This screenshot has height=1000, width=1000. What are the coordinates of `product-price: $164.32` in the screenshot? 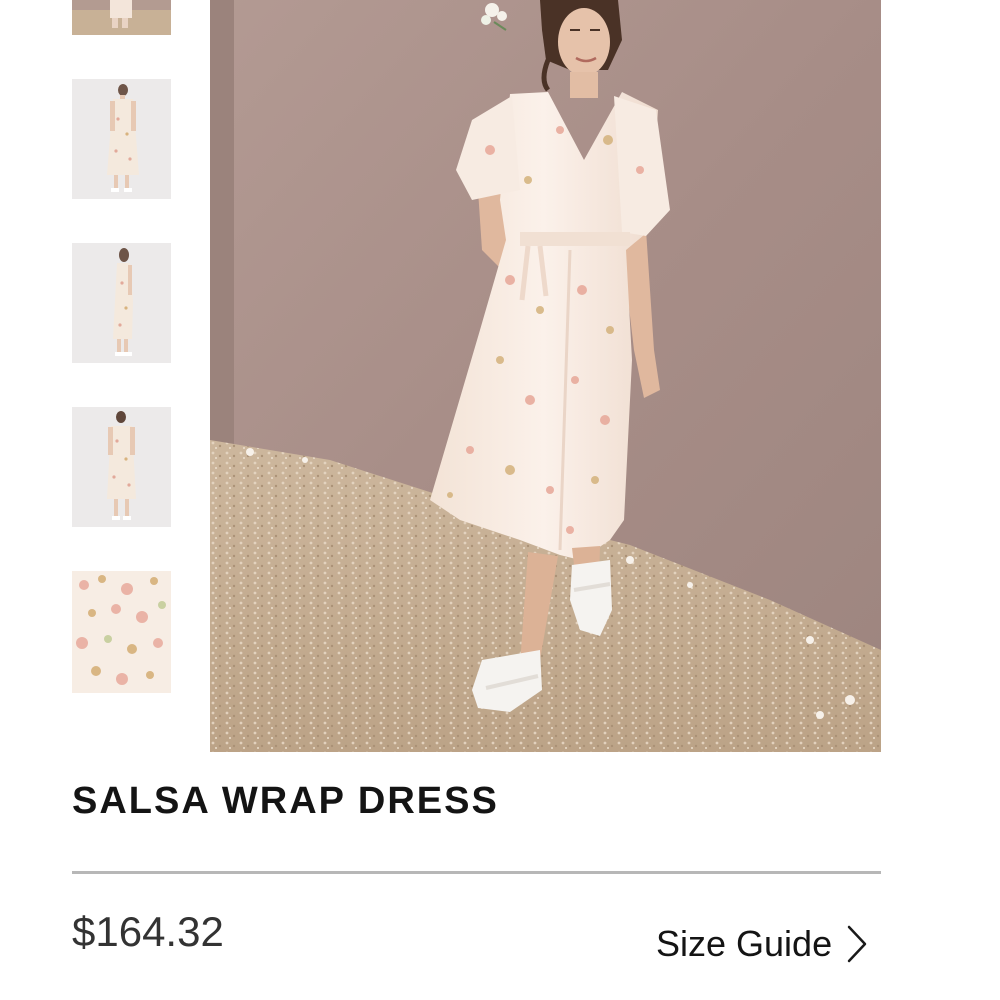 It's located at (148, 931).